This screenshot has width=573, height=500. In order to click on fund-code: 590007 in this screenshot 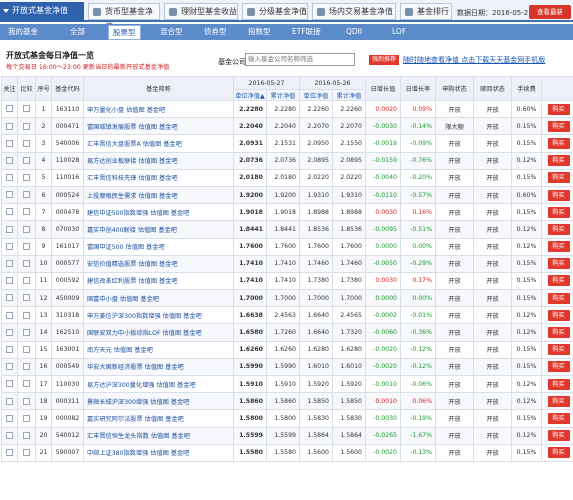, I will do `click(67, 452)`.